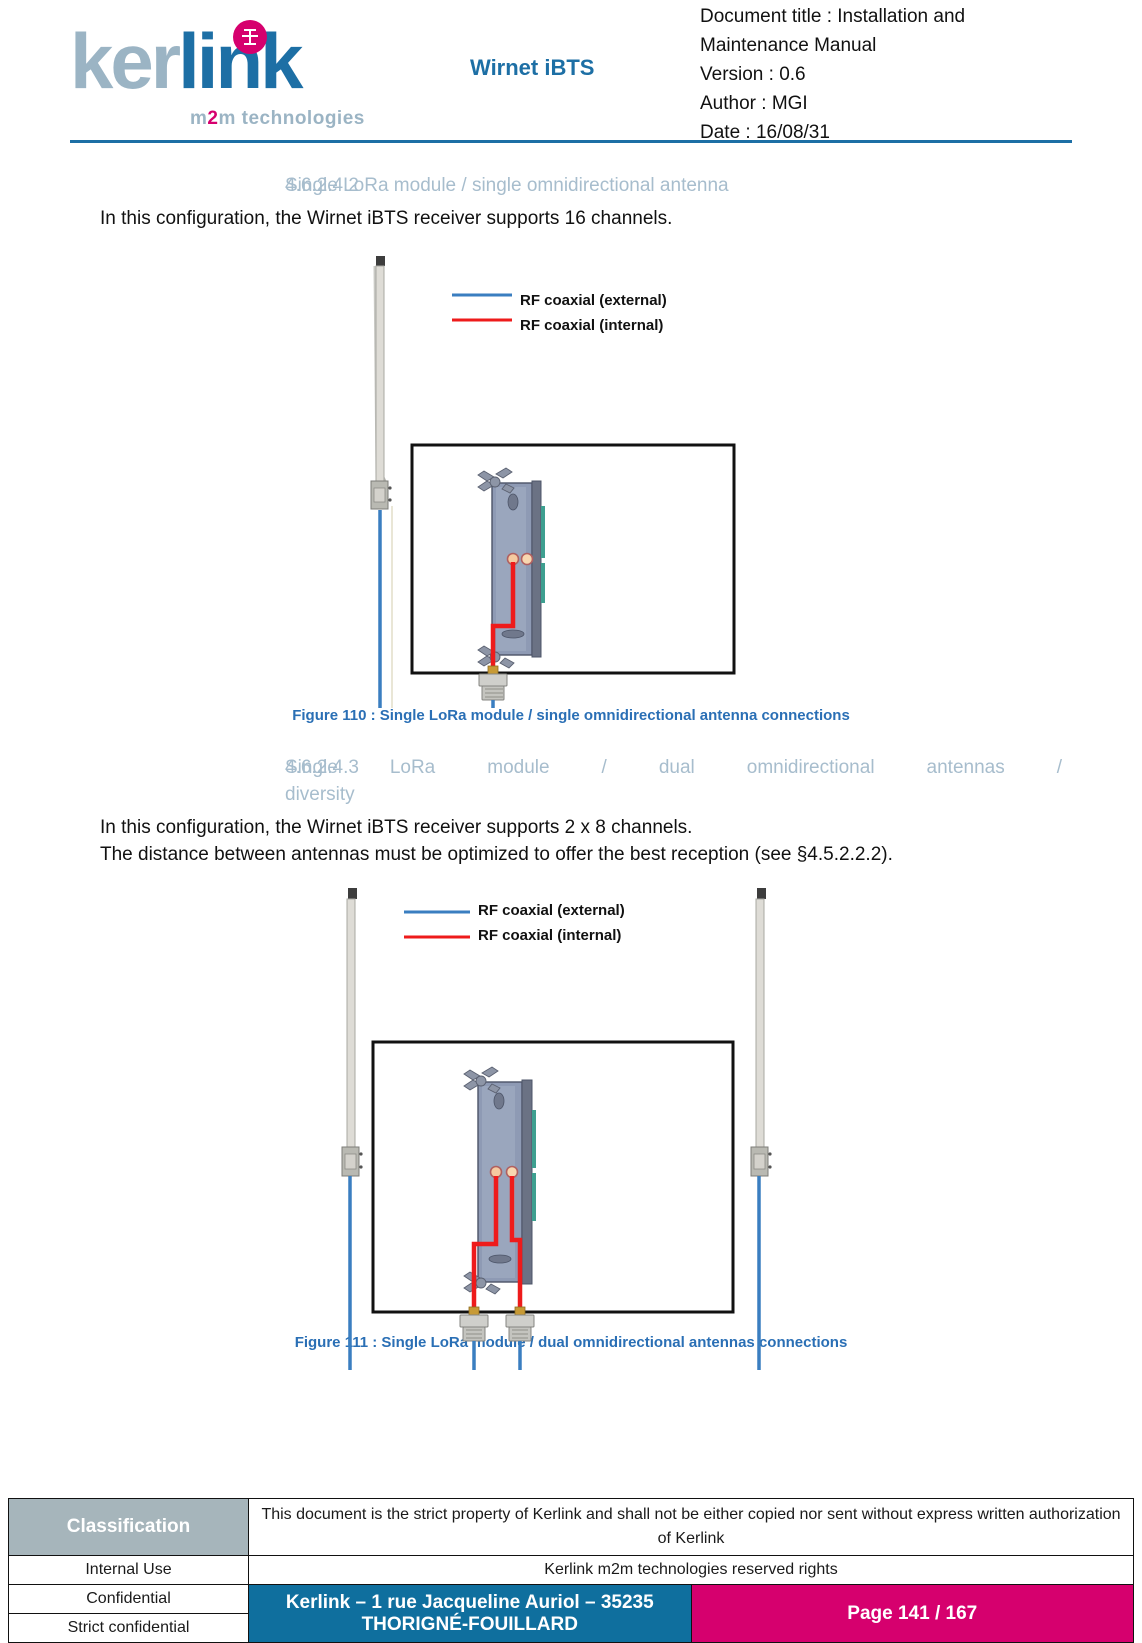  I want to click on omni-antenna-left, so click(381, 383).